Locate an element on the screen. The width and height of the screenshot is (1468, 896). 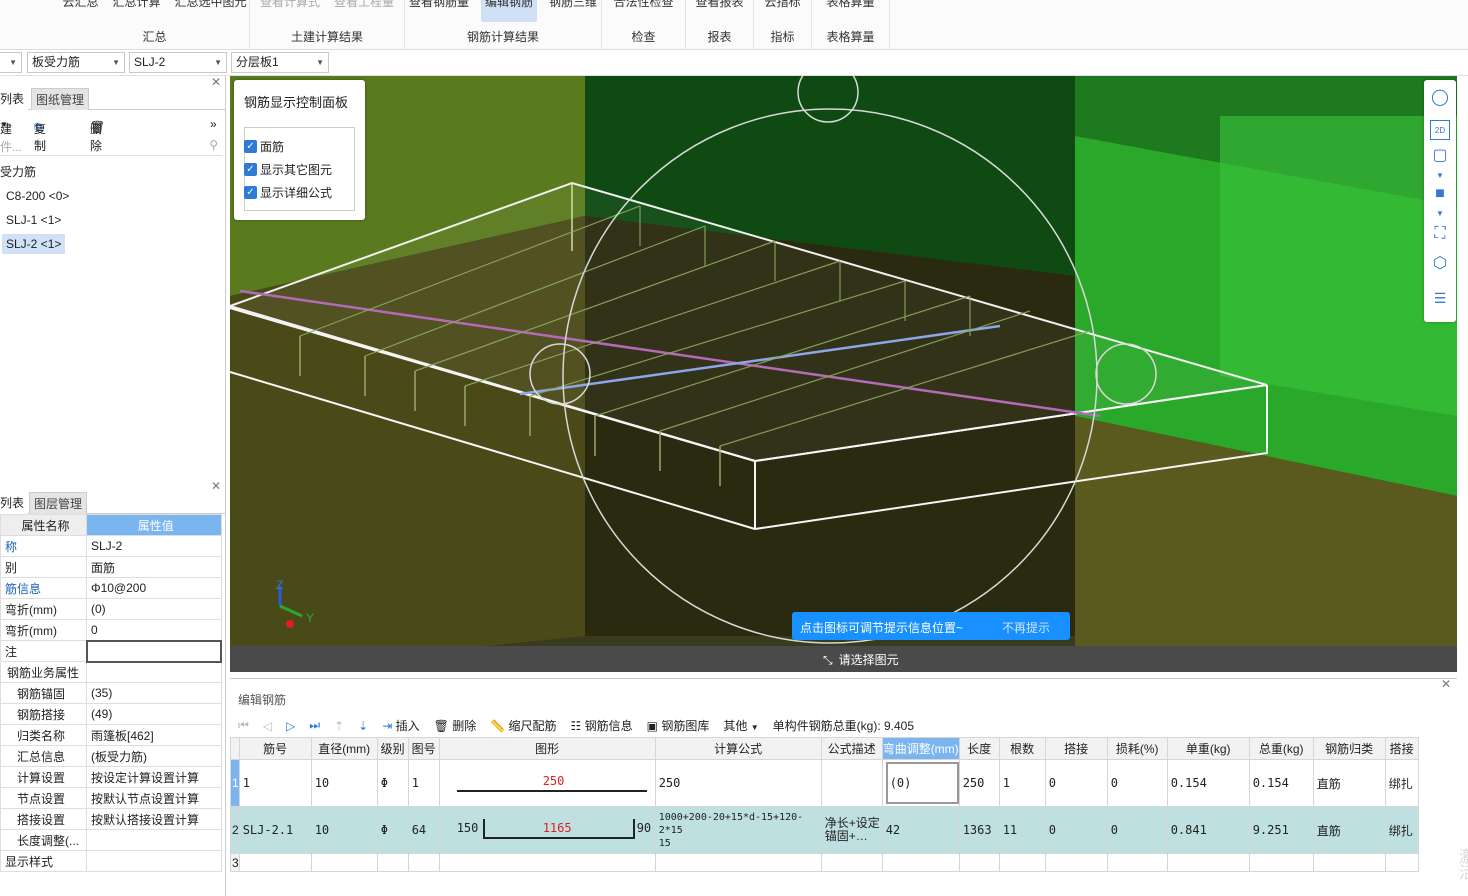
cell-figure-no: 1 is located at coordinates (423, 783).